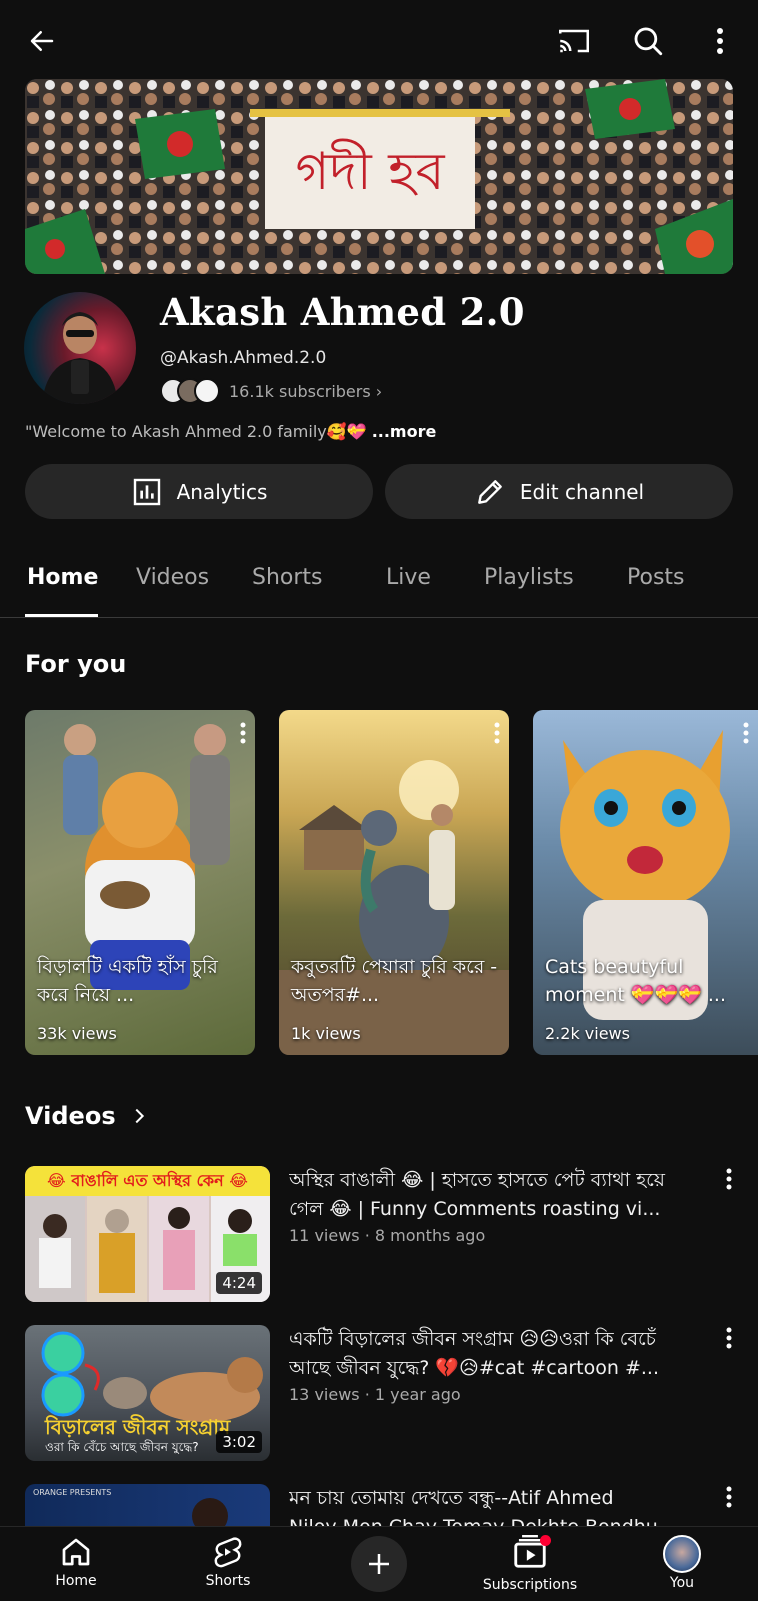 This screenshot has width=758, height=1601. I want to click on thumbnail-subcaption: ওরা কি বেঁচে আছে জীবন যুদ্ধে?, so click(122, 1447).